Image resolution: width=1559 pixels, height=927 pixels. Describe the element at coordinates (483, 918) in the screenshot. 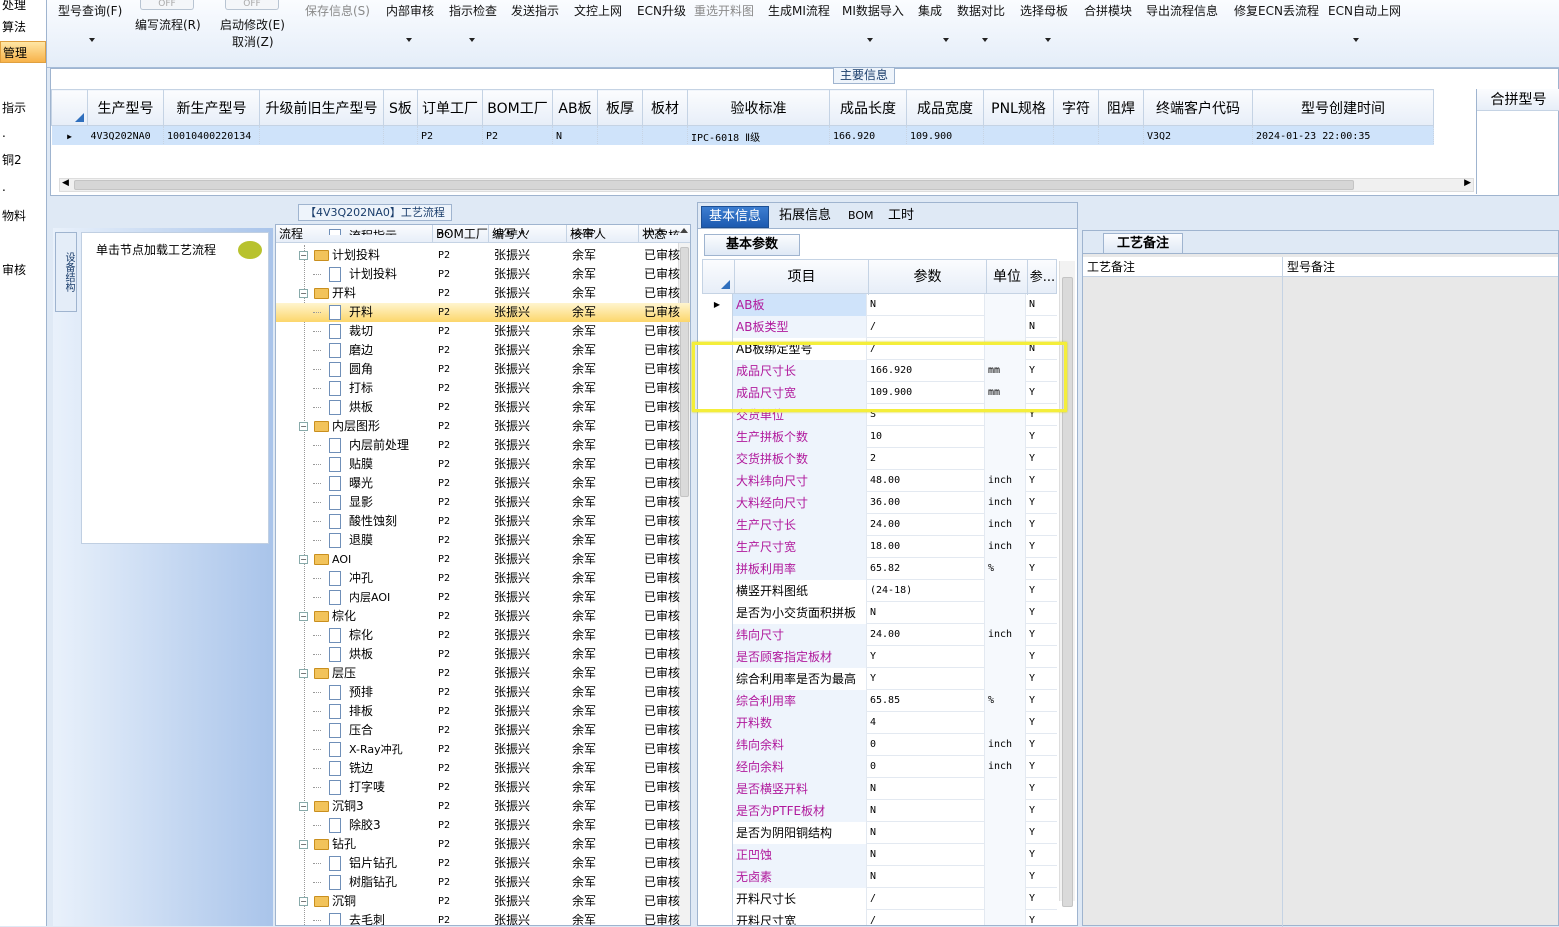

I see `tree-row: 去毛刺 P2 张振兴 余军 已审核` at that location.